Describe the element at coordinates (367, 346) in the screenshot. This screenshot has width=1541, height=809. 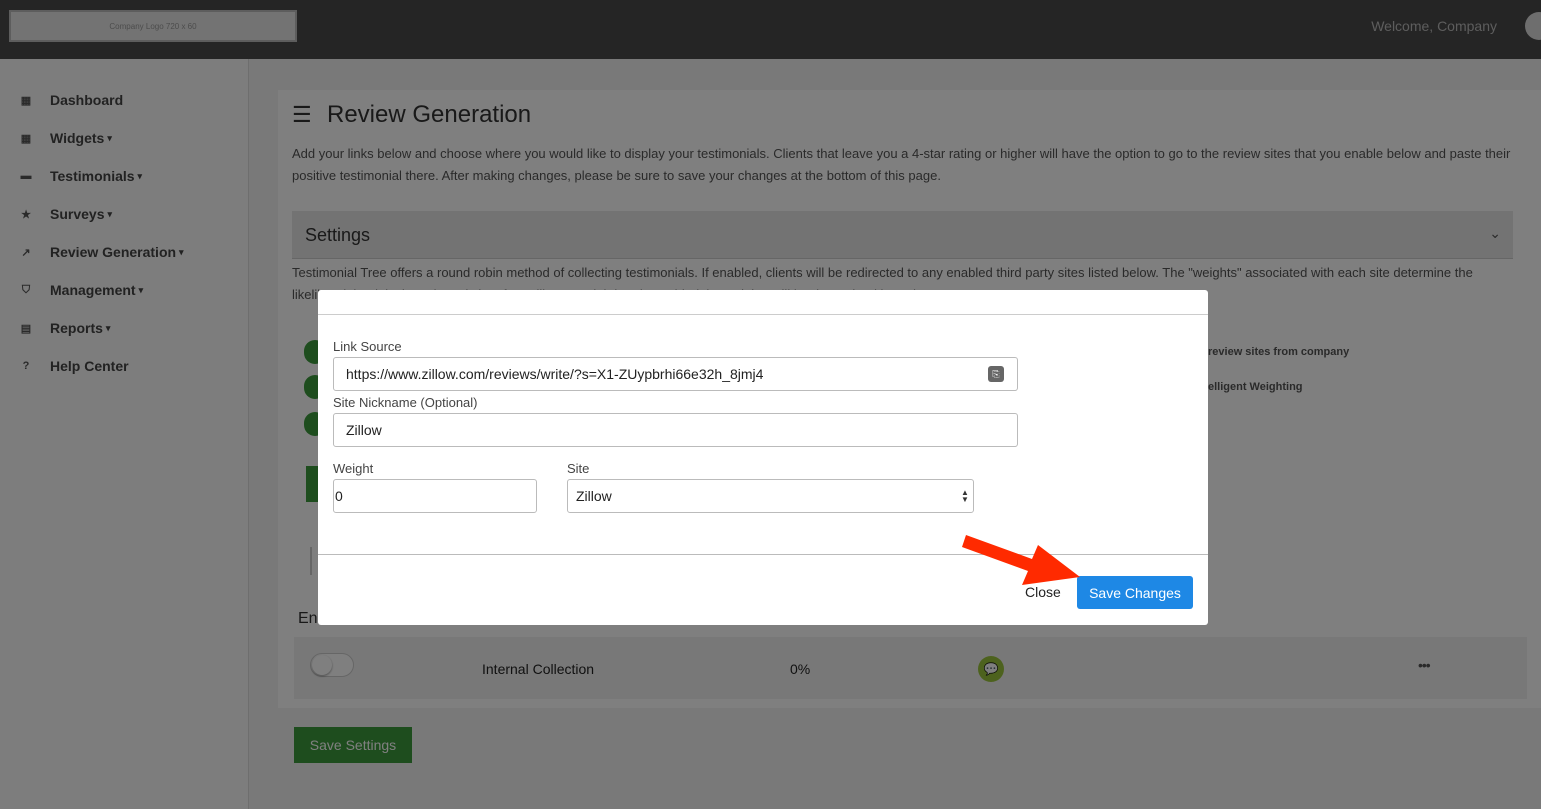
I see `link-source-label: Link Source` at that location.